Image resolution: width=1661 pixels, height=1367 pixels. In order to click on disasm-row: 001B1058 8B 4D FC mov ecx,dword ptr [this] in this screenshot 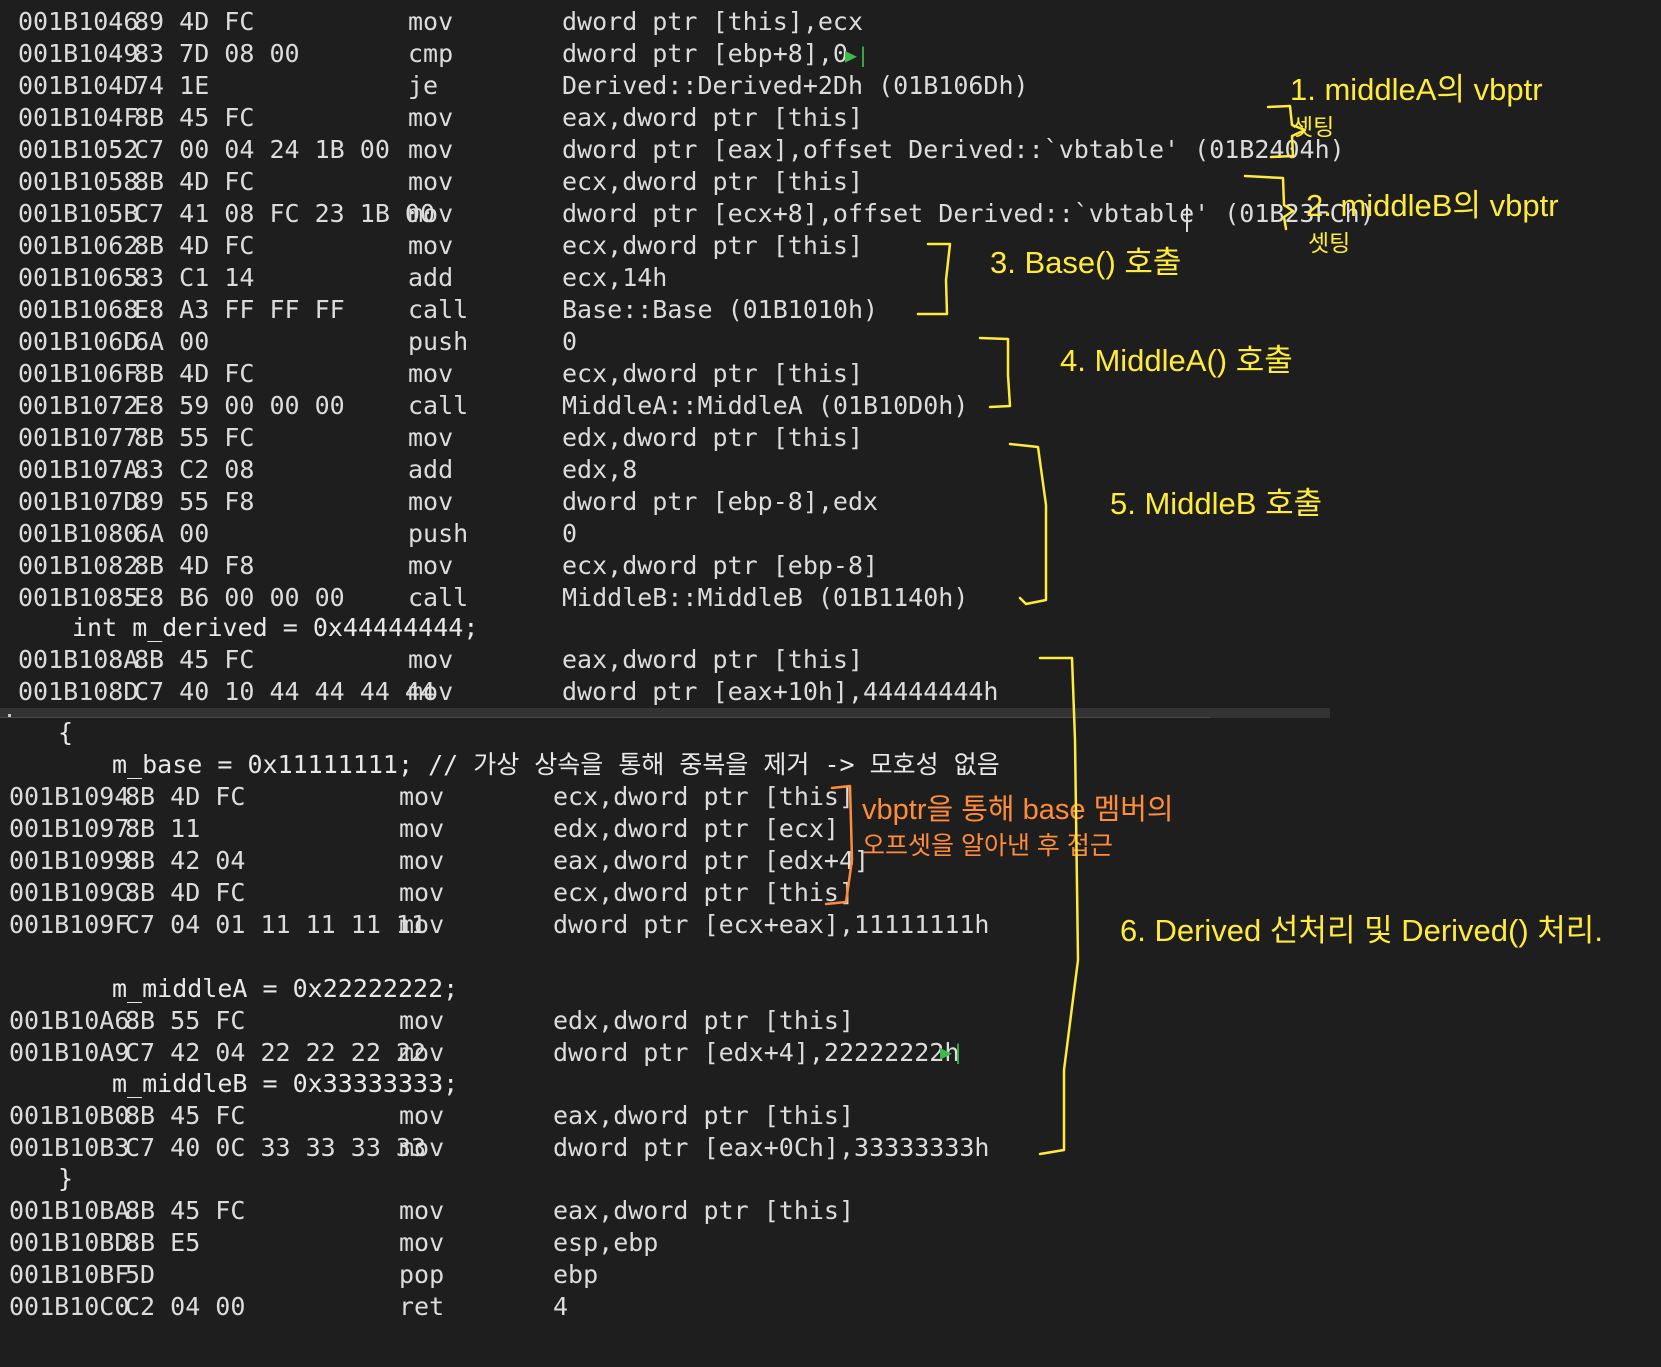, I will do `click(590, 182)`.